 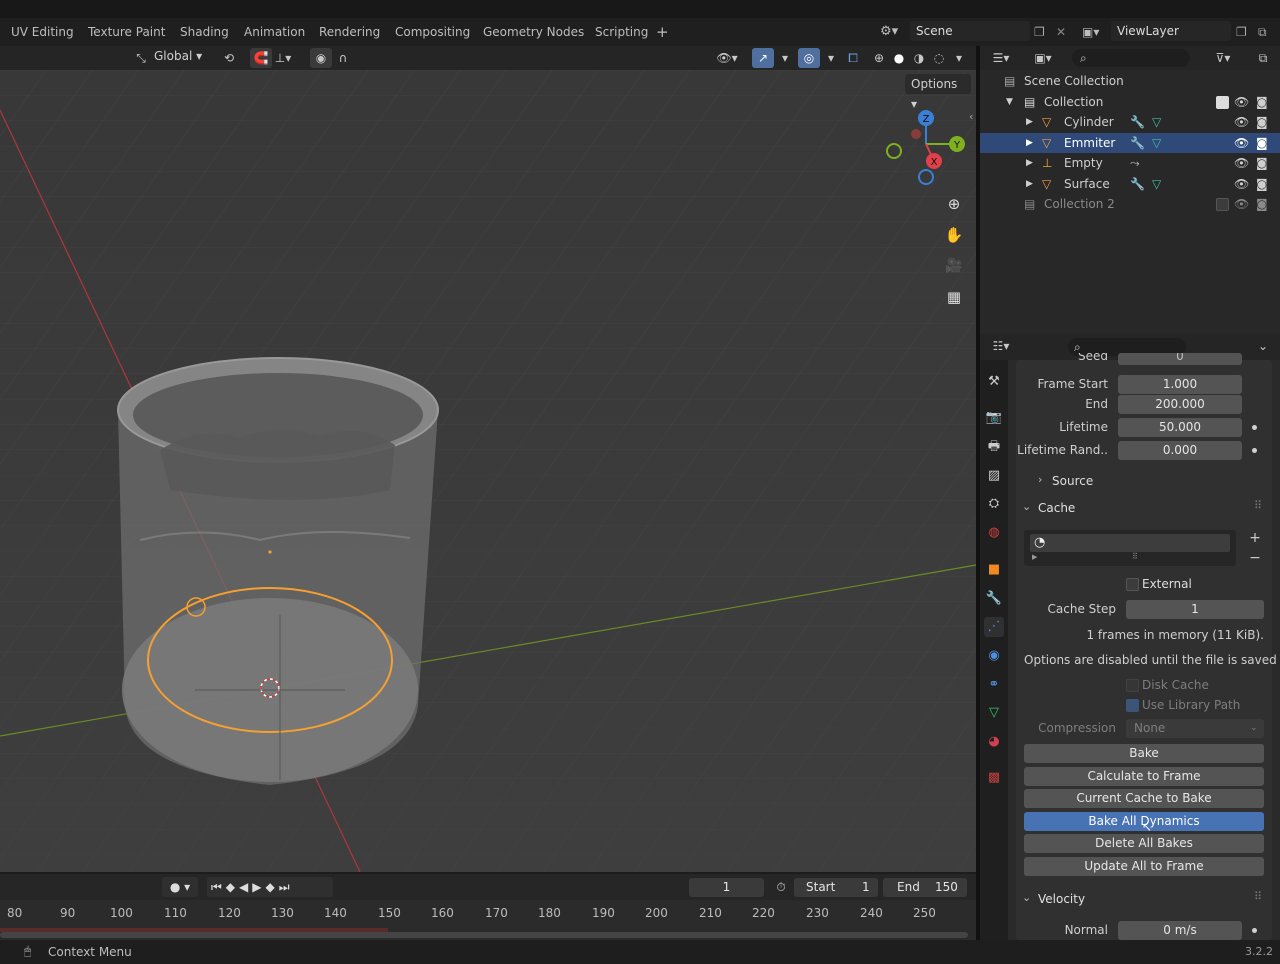 I want to click on close-icon: ✕, so click(x=1061, y=32).